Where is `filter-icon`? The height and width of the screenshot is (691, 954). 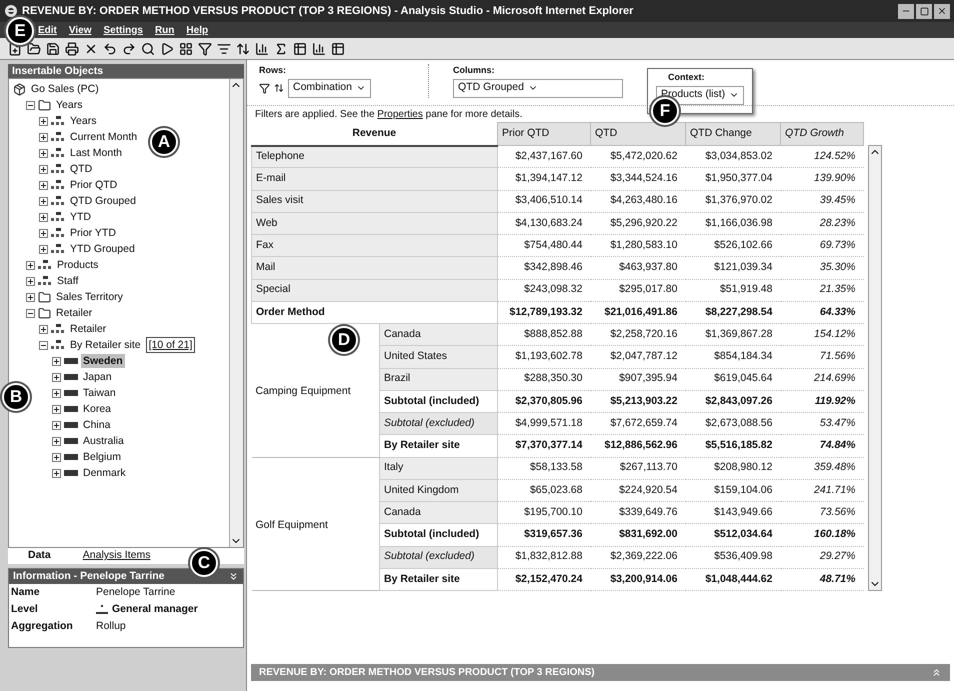
filter-icon is located at coordinates (205, 49).